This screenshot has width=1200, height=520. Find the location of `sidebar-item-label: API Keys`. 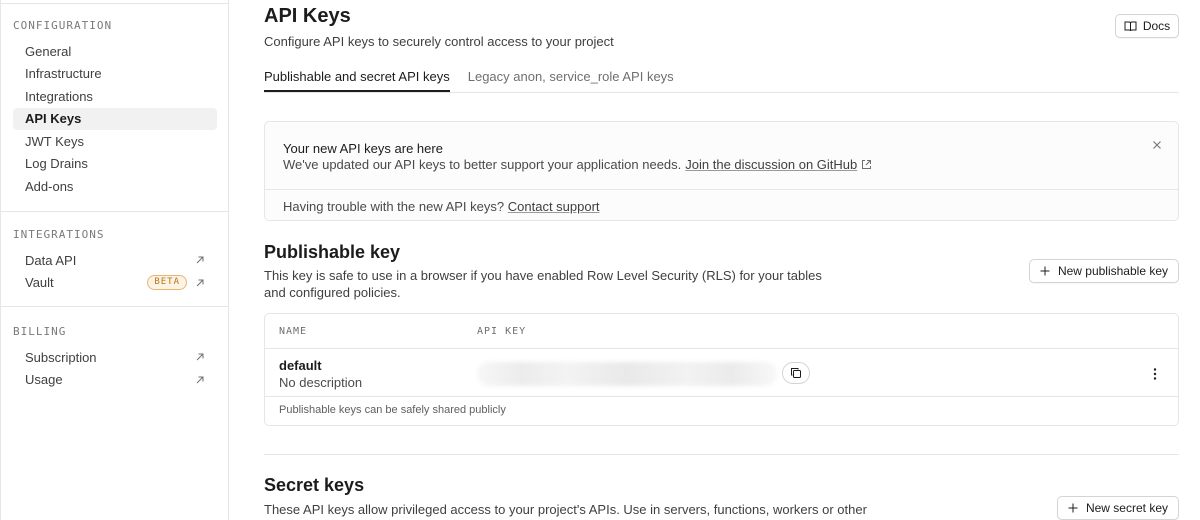

sidebar-item-label: API Keys is located at coordinates (53, 119).